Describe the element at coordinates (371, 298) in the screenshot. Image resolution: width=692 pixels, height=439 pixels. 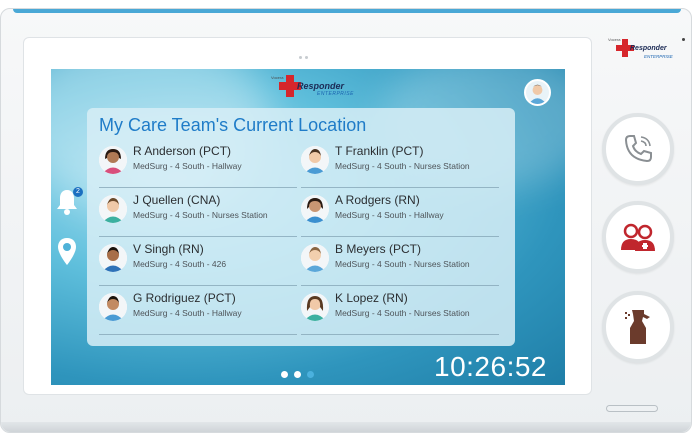
I see `member-name: K Lopez (RN)` at that location.